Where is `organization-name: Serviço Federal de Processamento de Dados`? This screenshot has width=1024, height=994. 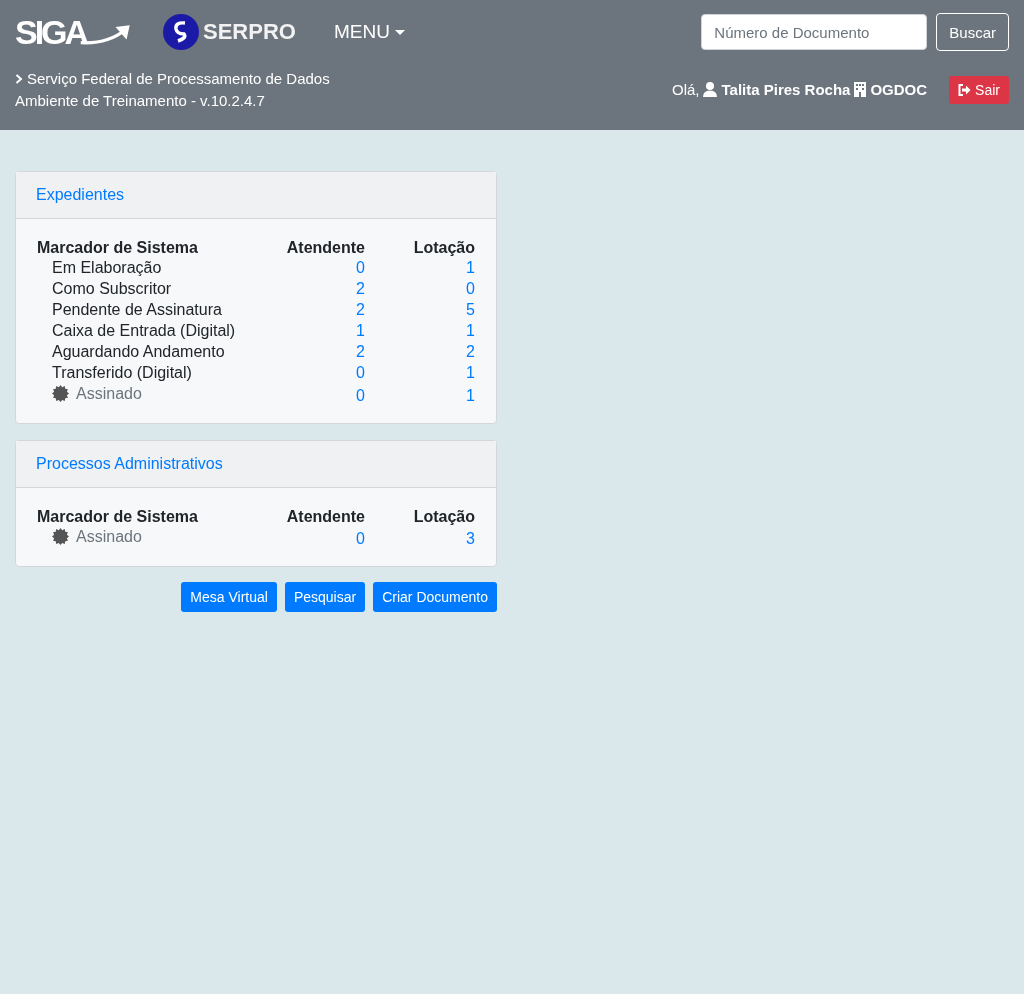 organization-name: Serviço Federal de Processamento de Dados is located at coordinates (178, 78).